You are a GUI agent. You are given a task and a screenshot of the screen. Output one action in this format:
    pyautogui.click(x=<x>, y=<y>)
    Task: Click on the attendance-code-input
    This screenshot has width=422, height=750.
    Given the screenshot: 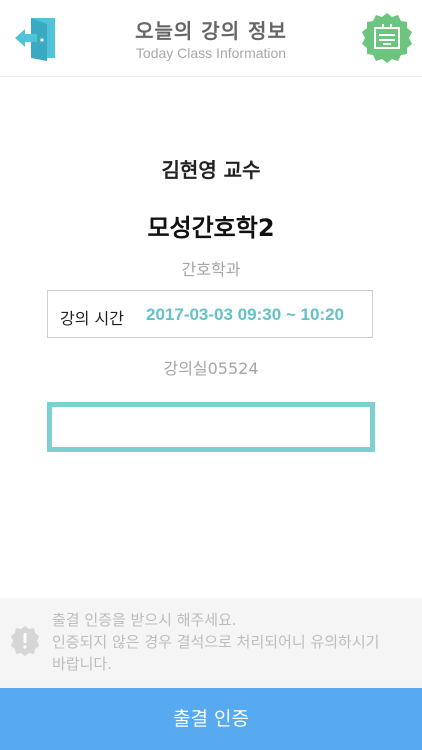 What is the action you would take?
    pyautogui.click(x=211, y=427)
    